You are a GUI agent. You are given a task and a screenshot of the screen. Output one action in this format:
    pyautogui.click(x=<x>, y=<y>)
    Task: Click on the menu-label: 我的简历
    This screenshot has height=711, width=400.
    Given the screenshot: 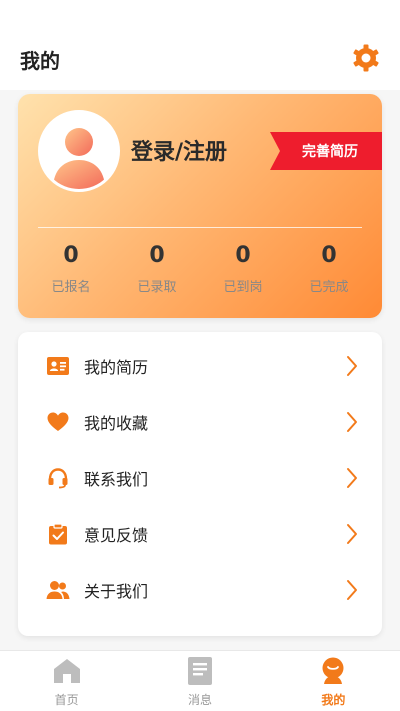 What is the action you would take?
    pyautogui.click(x=116, y=367)
    